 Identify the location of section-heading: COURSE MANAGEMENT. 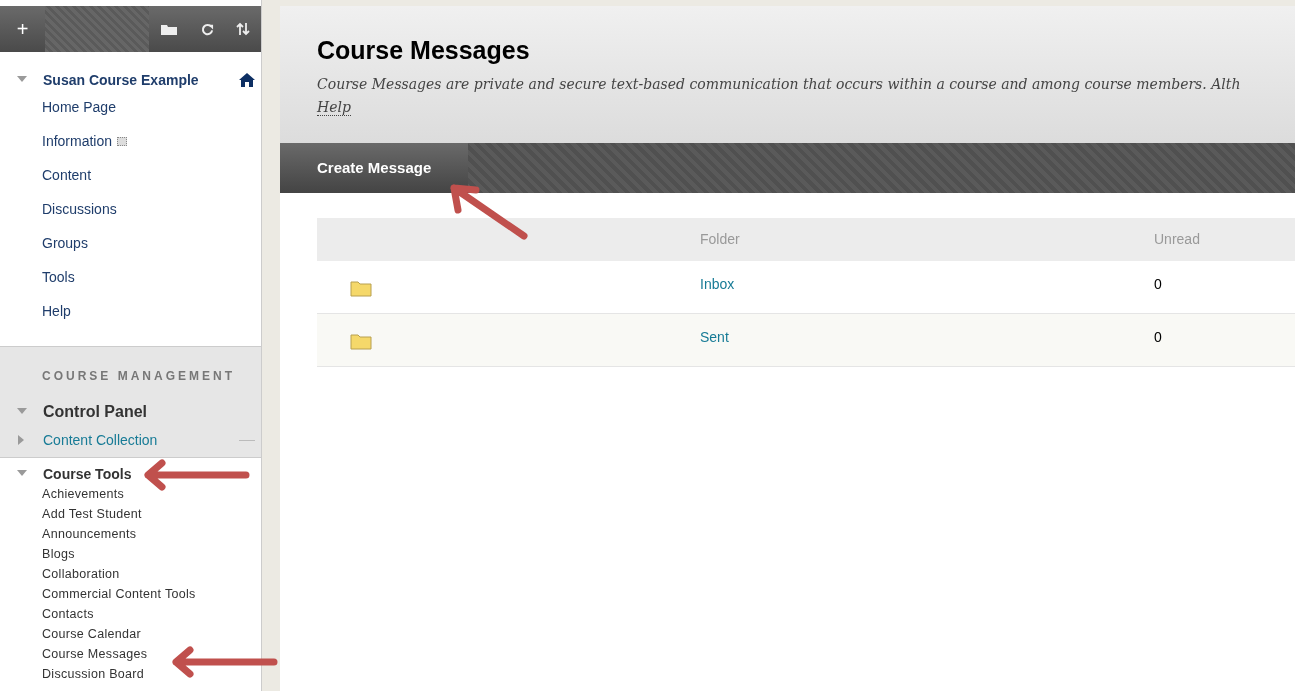
(138, 376).